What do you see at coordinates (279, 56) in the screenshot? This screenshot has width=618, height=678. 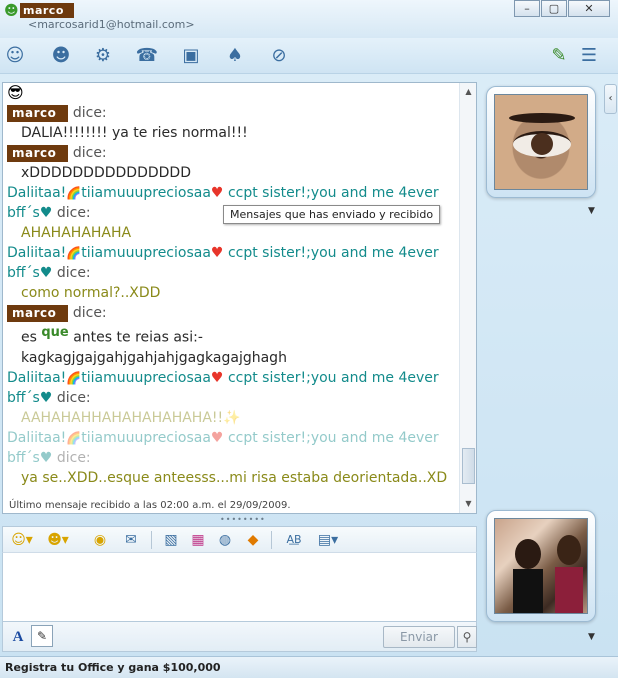 I see `block-contact-icon: ⊘` at bounding box center [279, 56].